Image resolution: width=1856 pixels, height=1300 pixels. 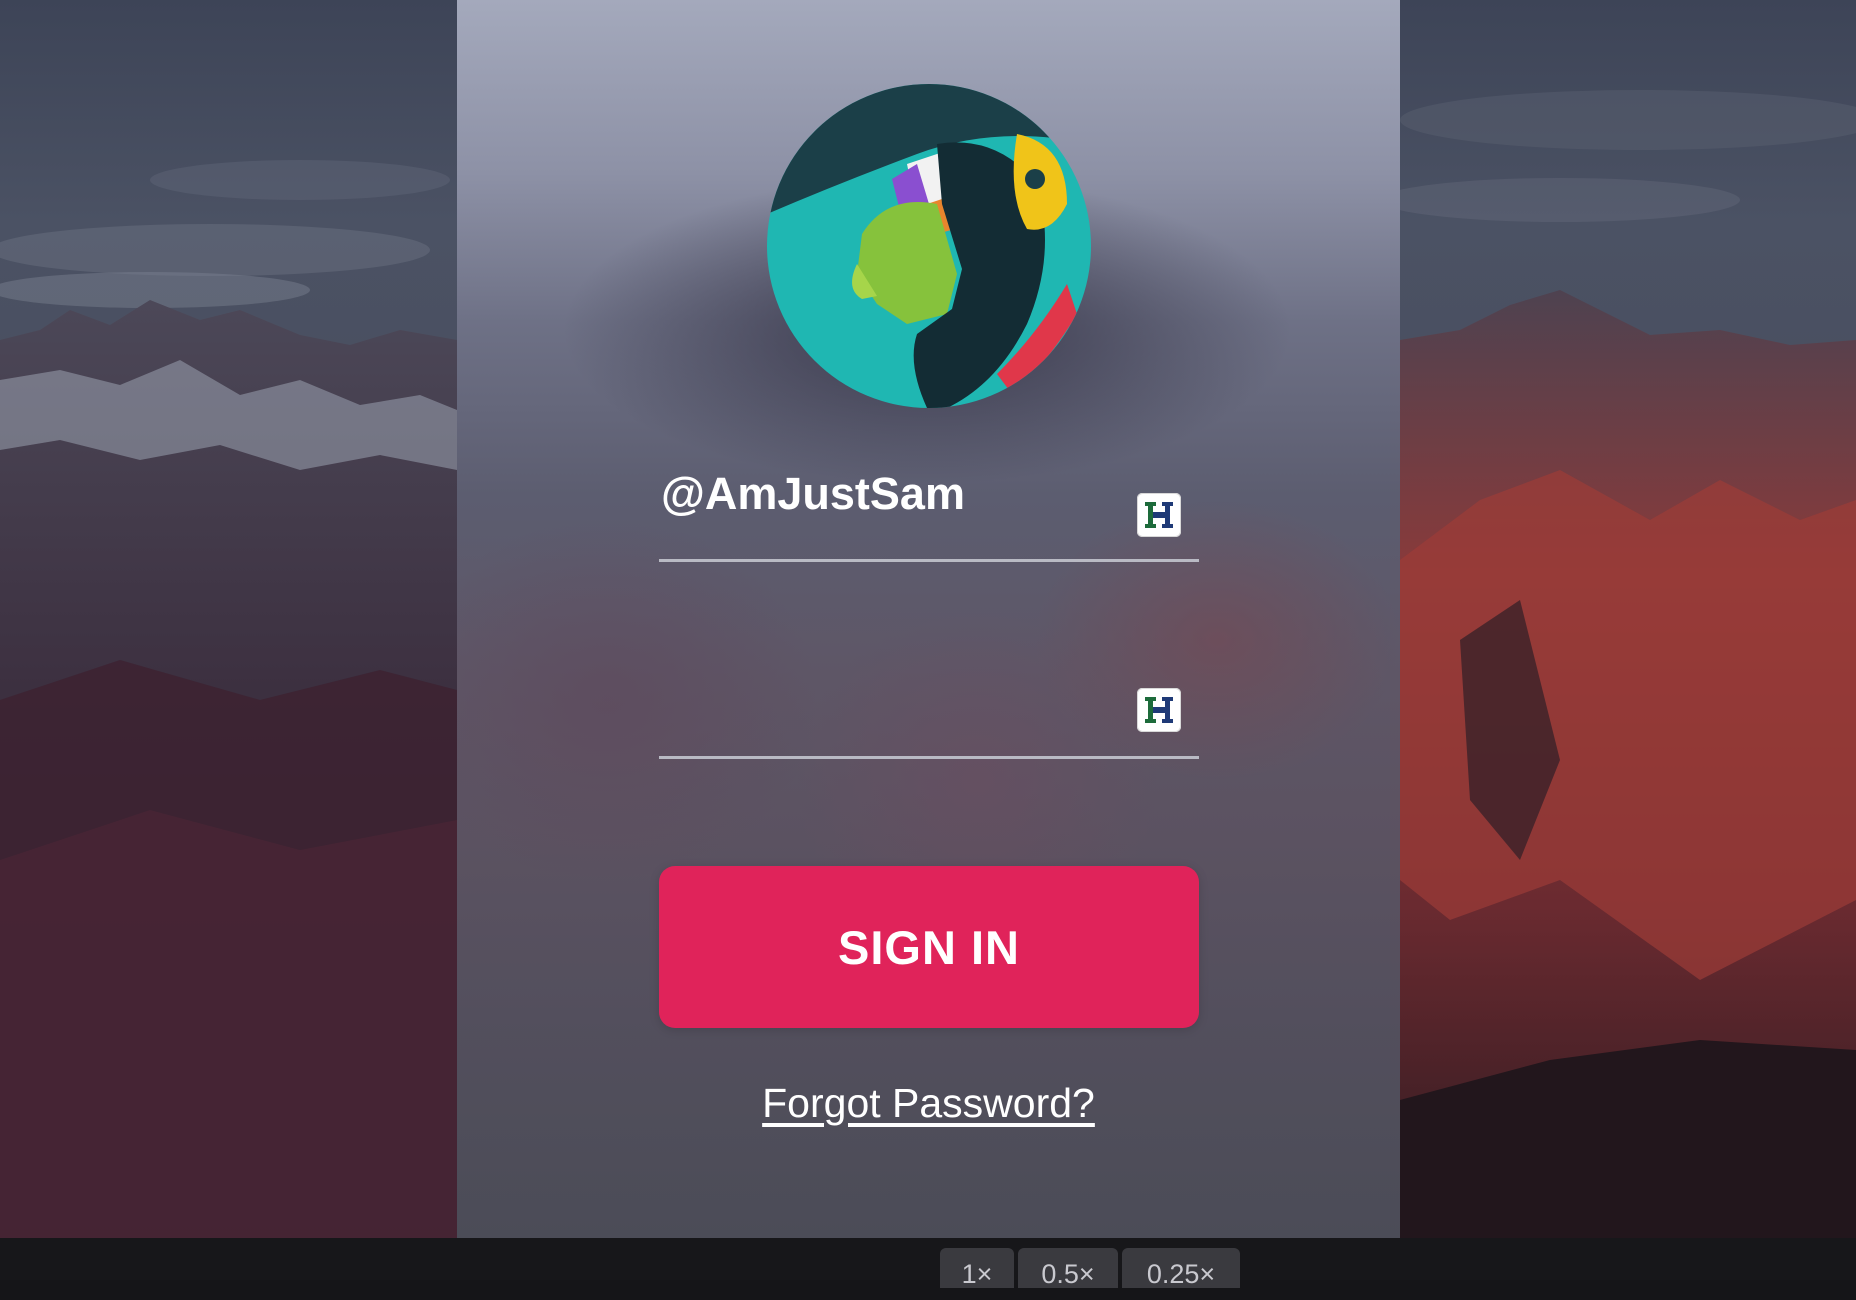 What do you see at coordinates (889, 494) in the screenshot?
I see `username-input` at bounding box center [889, 494].